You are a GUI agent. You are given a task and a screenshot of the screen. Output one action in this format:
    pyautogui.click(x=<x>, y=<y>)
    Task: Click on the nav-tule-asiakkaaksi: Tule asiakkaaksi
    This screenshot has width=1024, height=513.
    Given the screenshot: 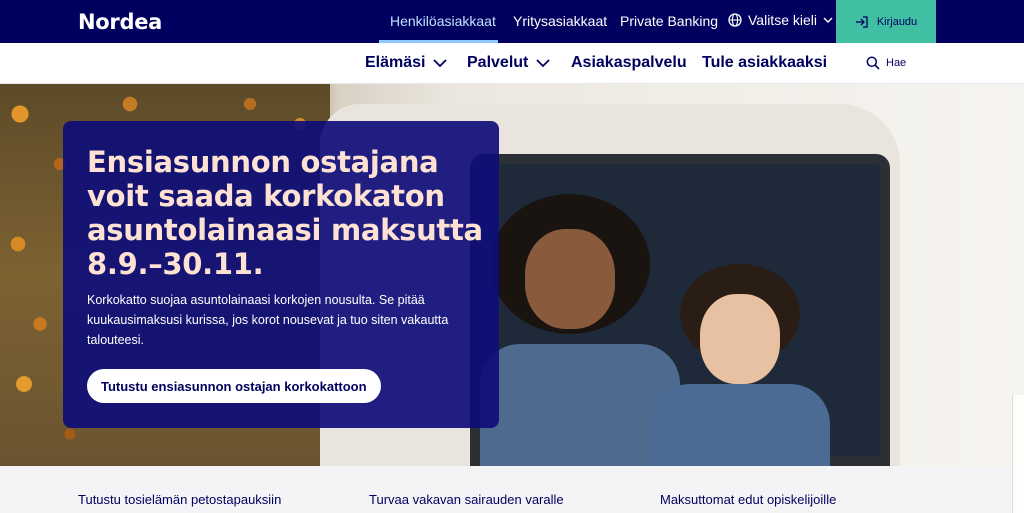 What is the action you would take?
    pyautogui.click(x=764, y=63)
    